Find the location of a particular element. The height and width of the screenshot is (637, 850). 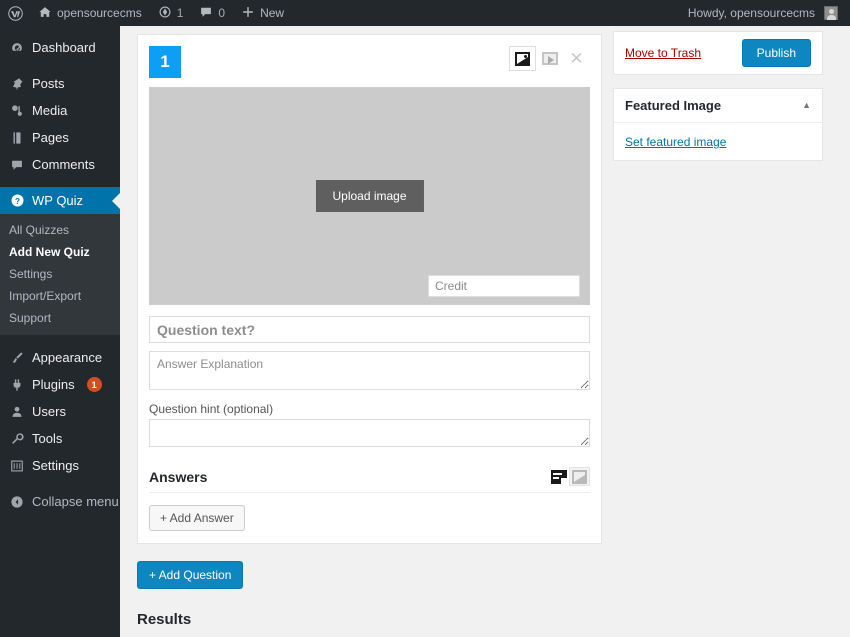

site-name-menu: opensourcecms is located at coordinates (90, 13).